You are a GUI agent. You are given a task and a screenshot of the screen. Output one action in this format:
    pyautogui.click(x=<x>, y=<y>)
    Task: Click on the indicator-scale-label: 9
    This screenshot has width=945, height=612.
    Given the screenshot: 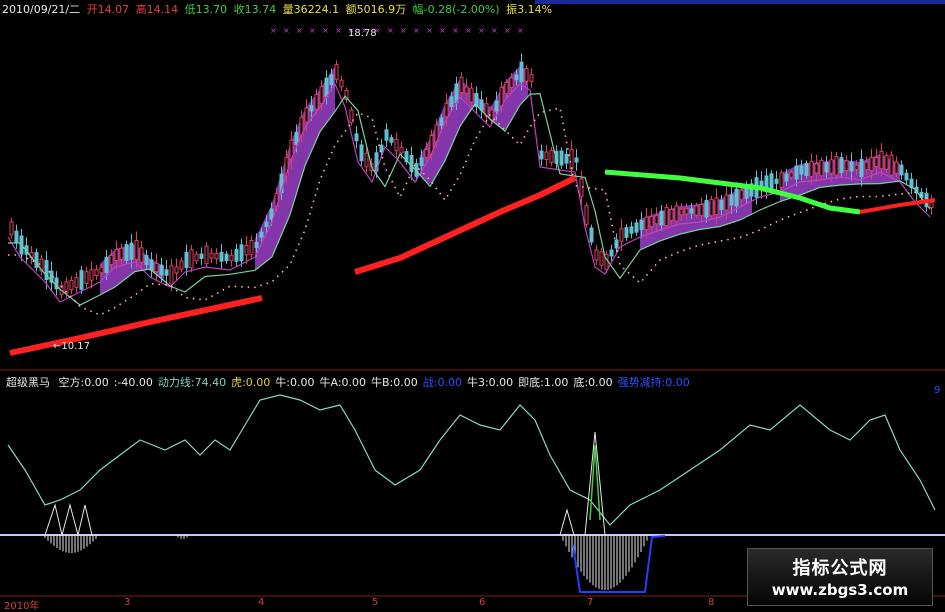 What is the action you would take?
    pyautogui.click(x=937, y=390)
    